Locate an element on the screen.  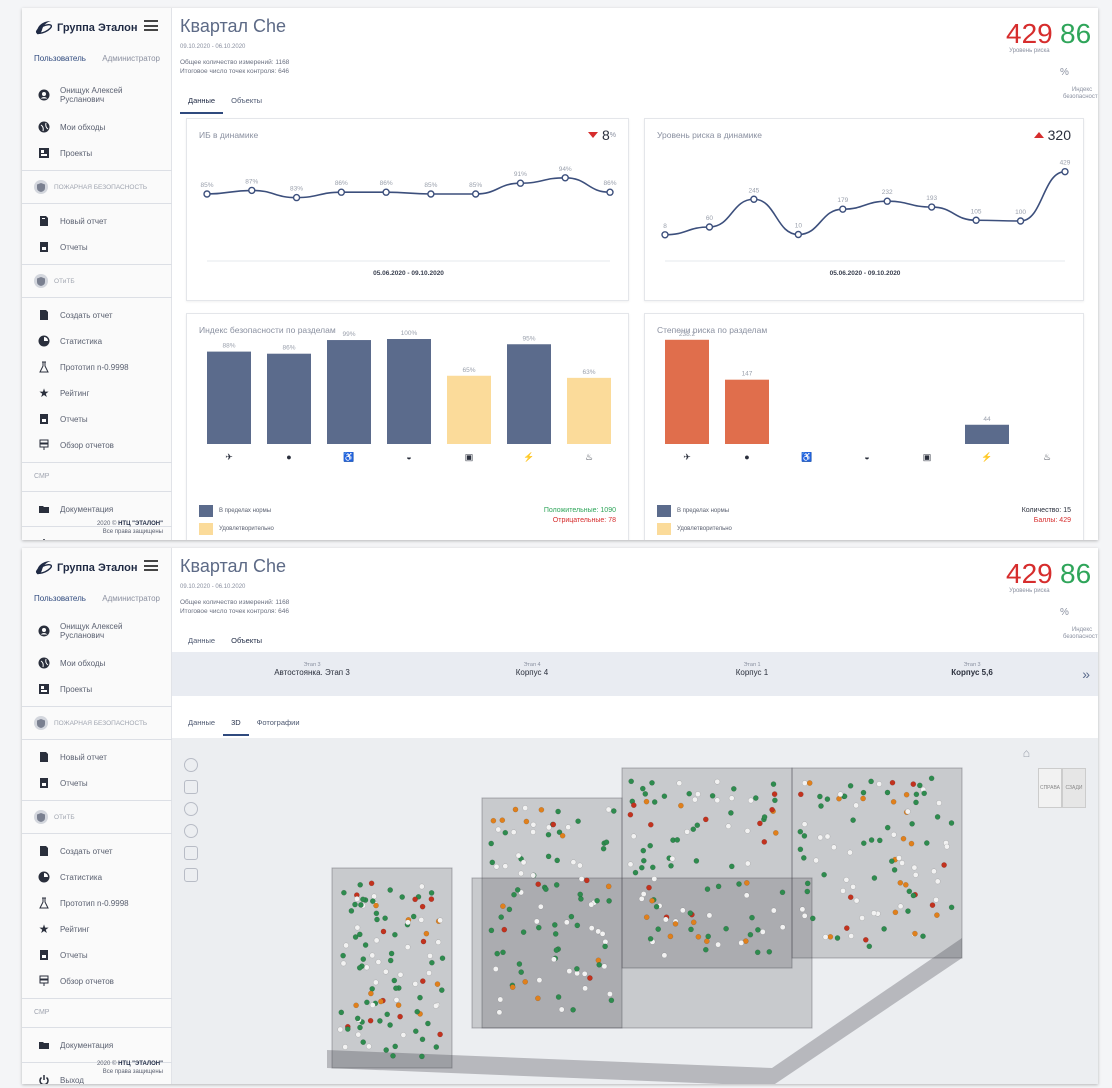
object-subtabs: Данные 3D Фотографии is located at coordinates (244, 725).